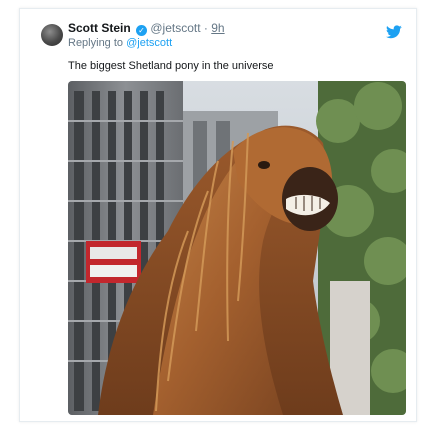  Describe the element at coordinates (96, 43) in the screenshot. I see `reply-prefix: Replying to` at that location.